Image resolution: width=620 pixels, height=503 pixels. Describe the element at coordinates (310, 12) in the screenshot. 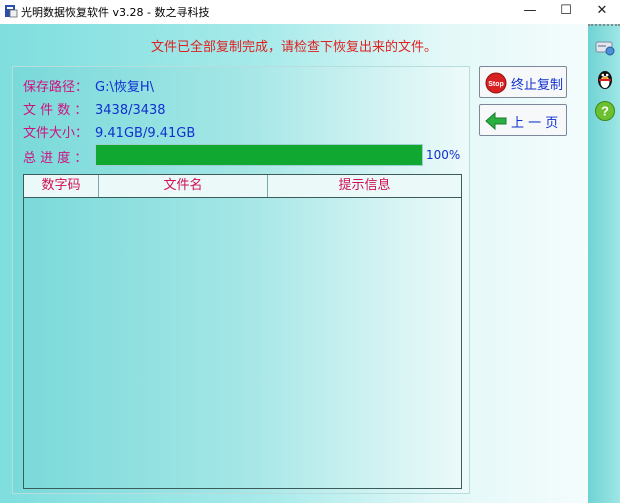

I see `title-bar: 光明数据恢复软件 v3.28 - 数之寻科技 — ☐ ✕` at that location.